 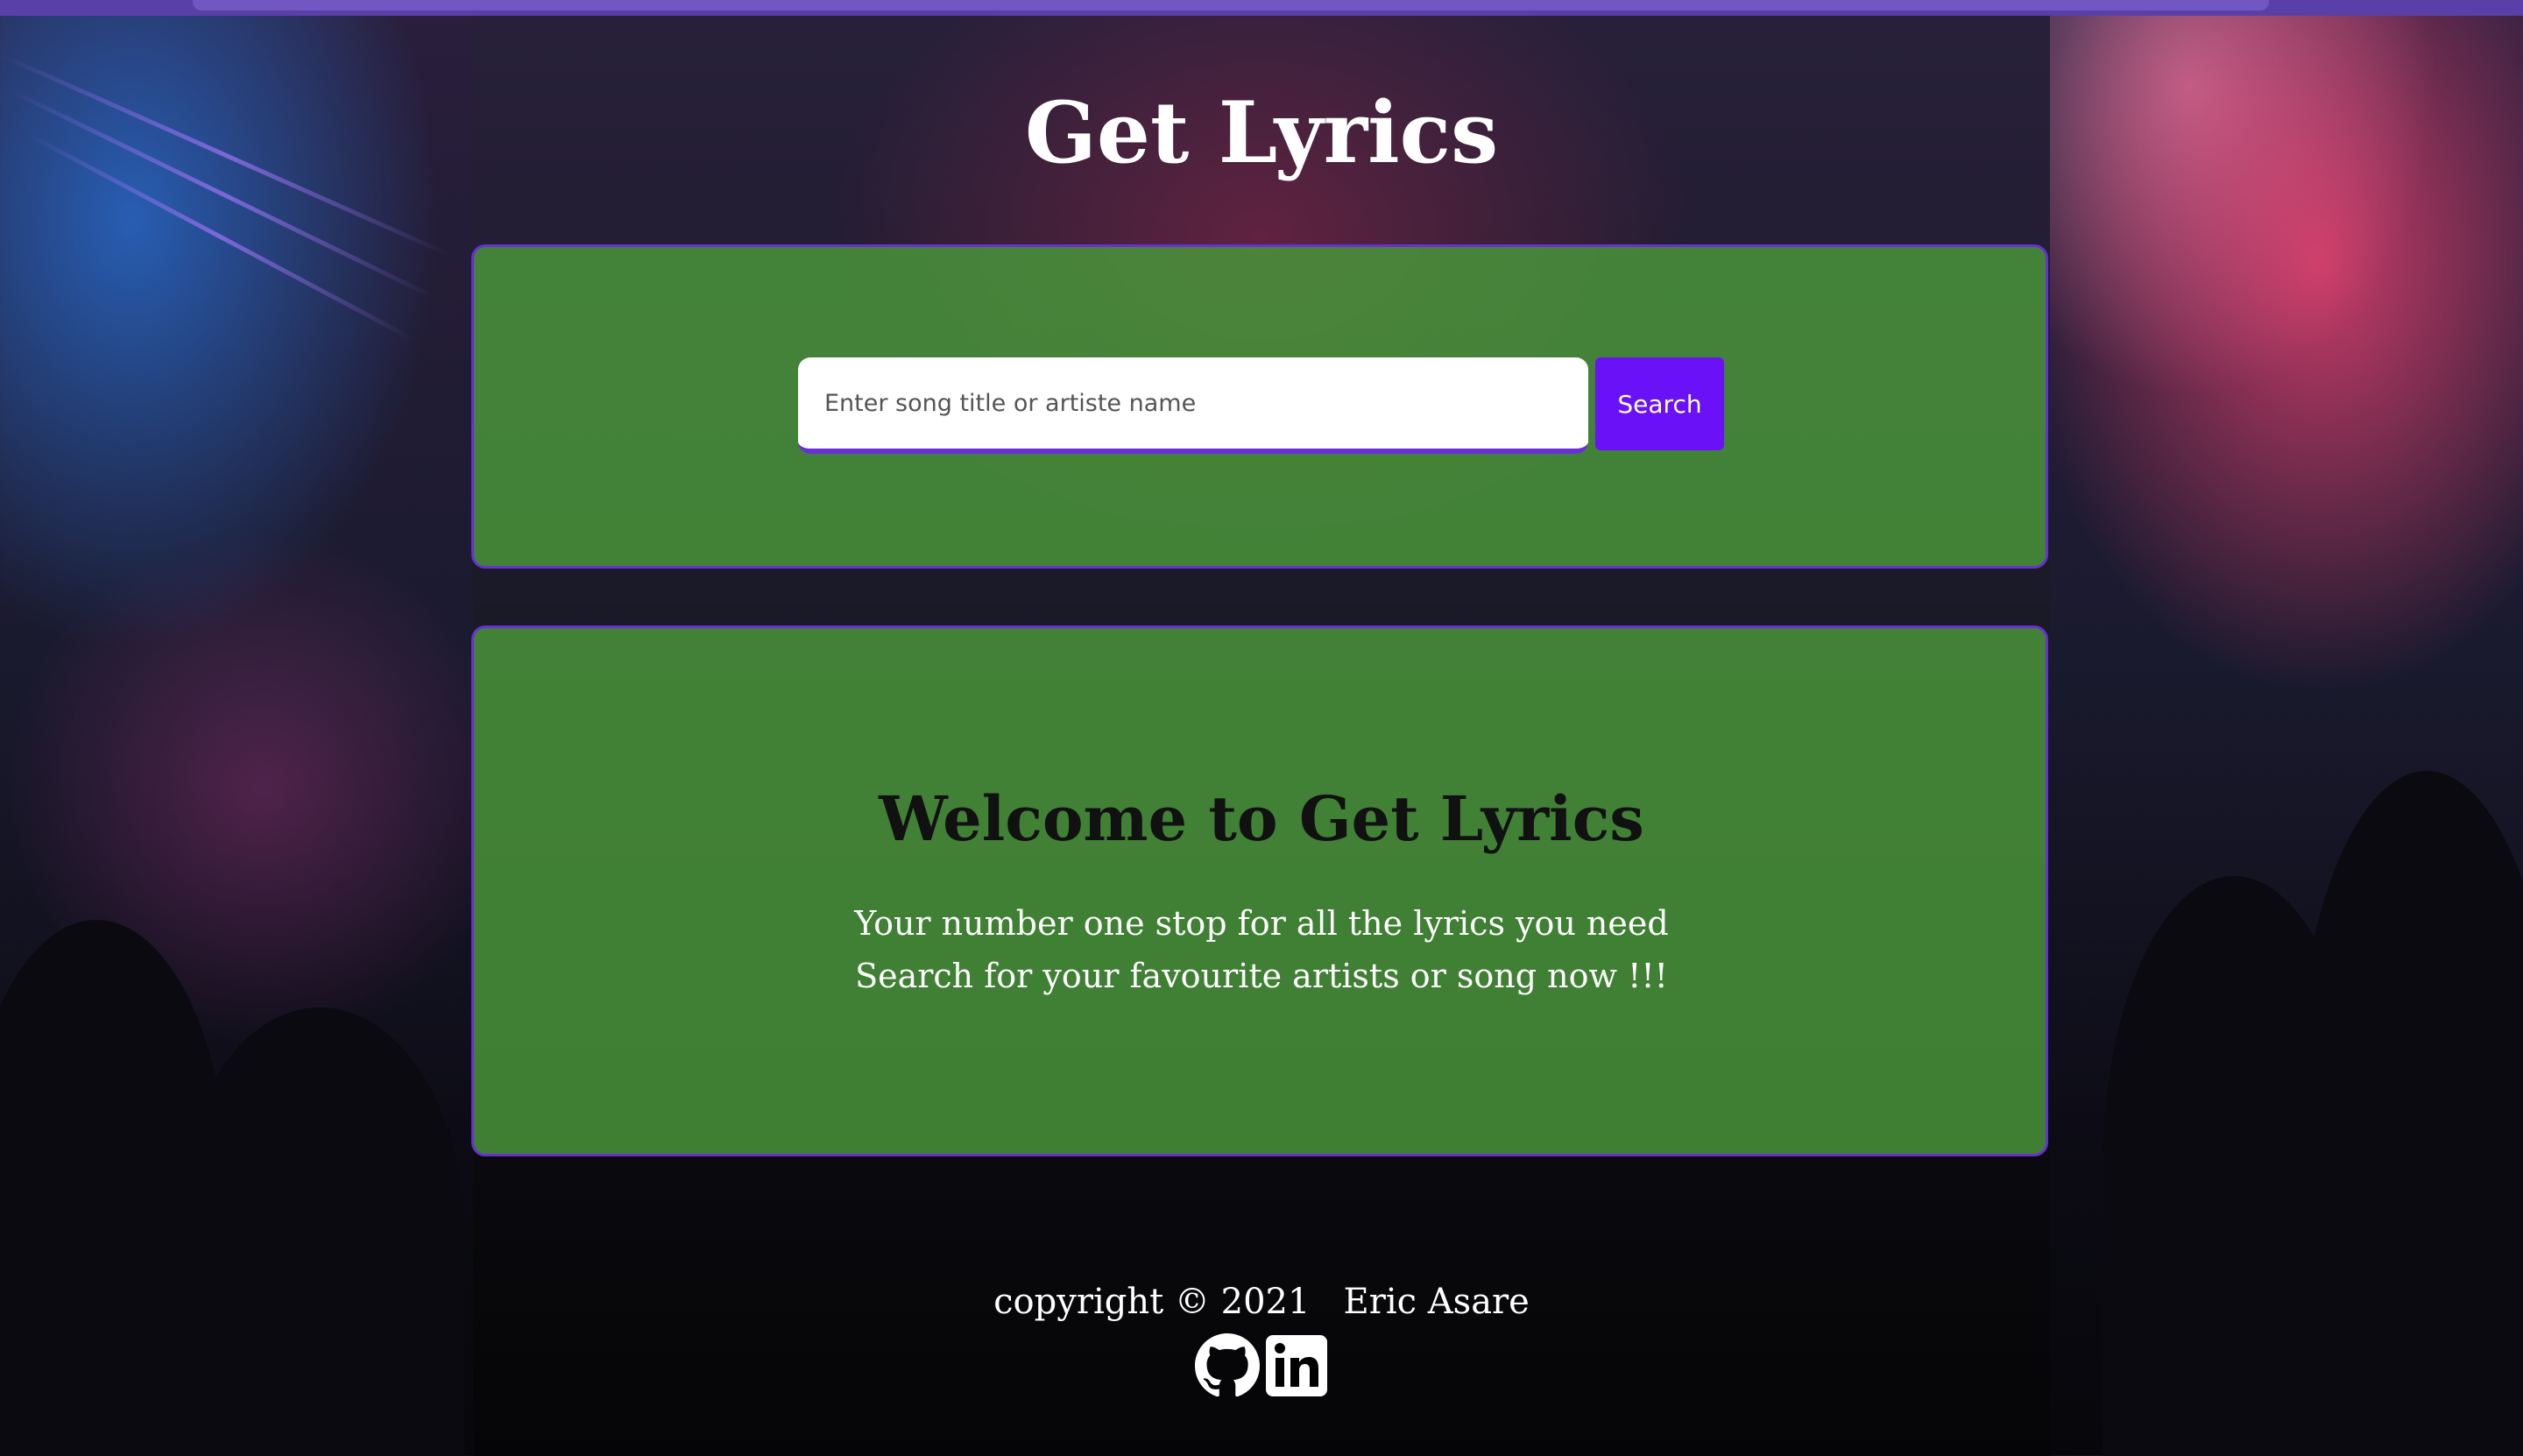 I want to click on github-icon-graphic, so click(x=1227, y=1365).